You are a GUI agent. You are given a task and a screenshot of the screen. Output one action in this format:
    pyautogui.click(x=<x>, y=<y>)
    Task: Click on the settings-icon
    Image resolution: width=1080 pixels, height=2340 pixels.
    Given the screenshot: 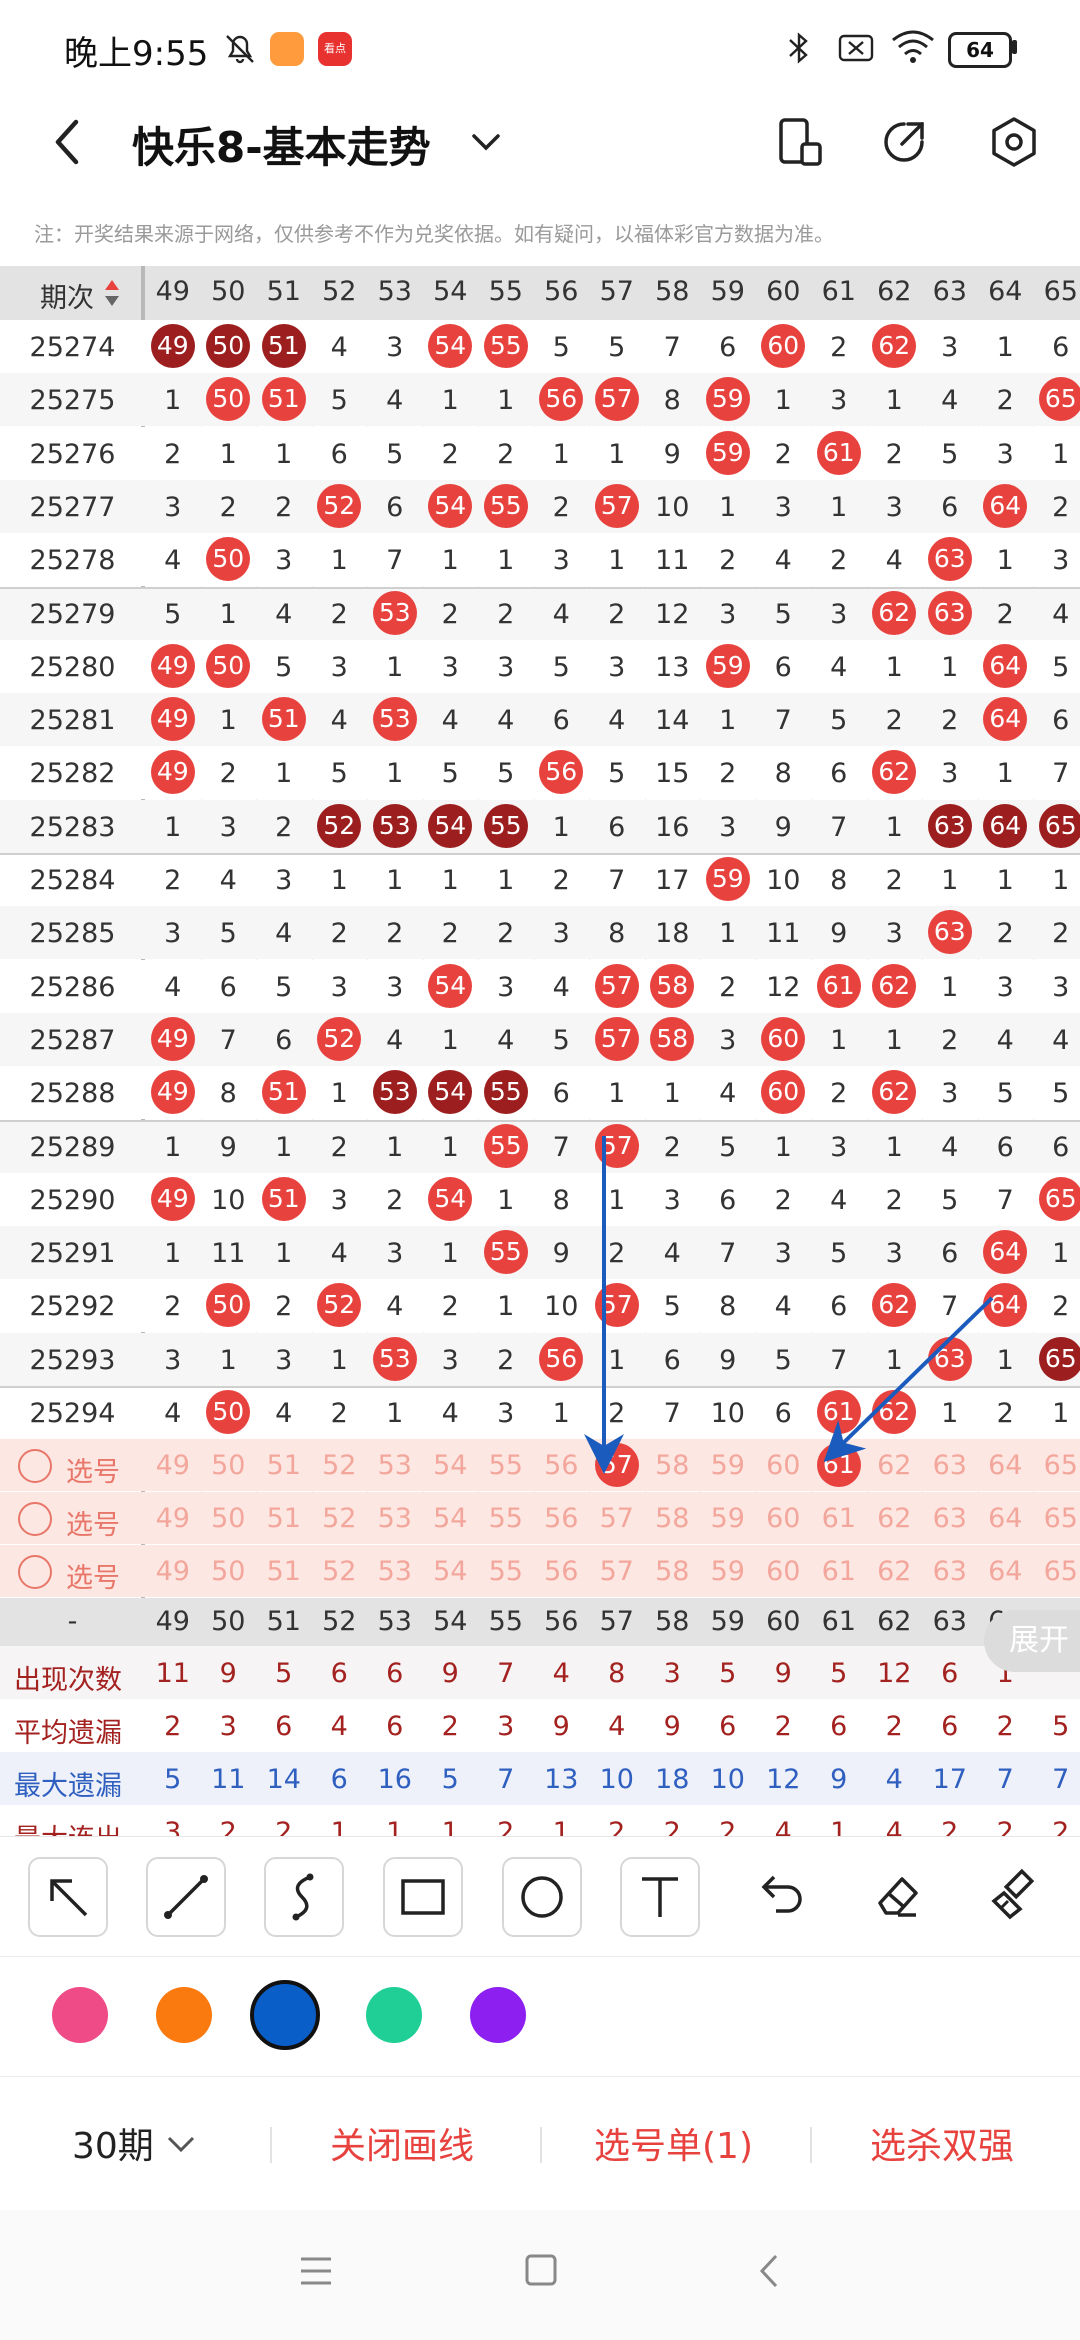 What is the action you would take?
    pyautogui.click(x=1014, y=142)
    